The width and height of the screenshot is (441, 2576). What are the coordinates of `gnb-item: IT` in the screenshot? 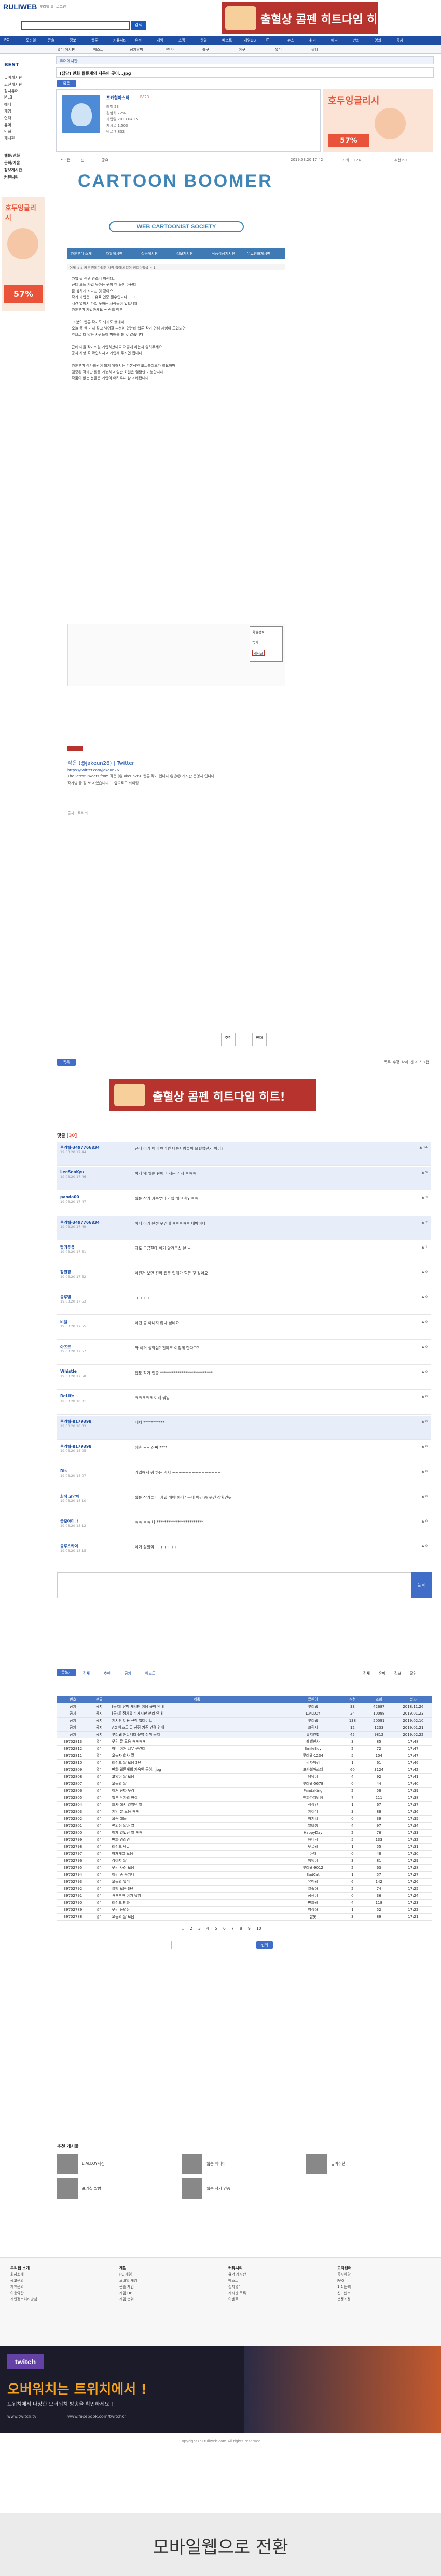 It's located at (267, 40).